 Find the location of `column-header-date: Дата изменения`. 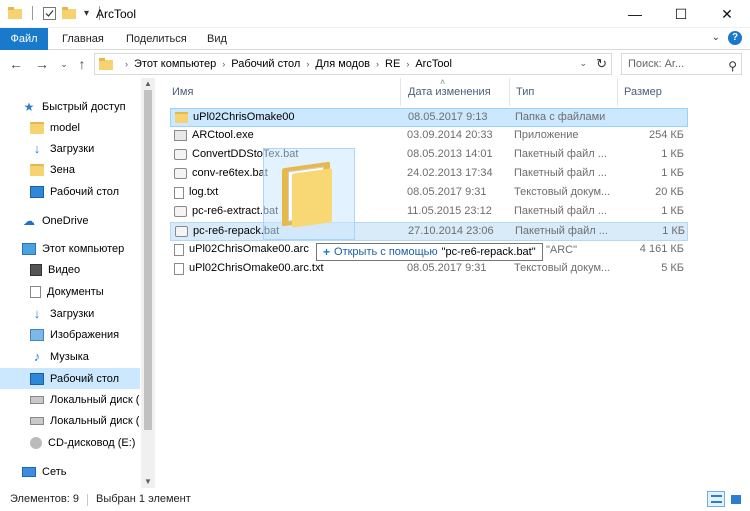

column-header-date: Дата изменения is located at coordinates (456, 92).